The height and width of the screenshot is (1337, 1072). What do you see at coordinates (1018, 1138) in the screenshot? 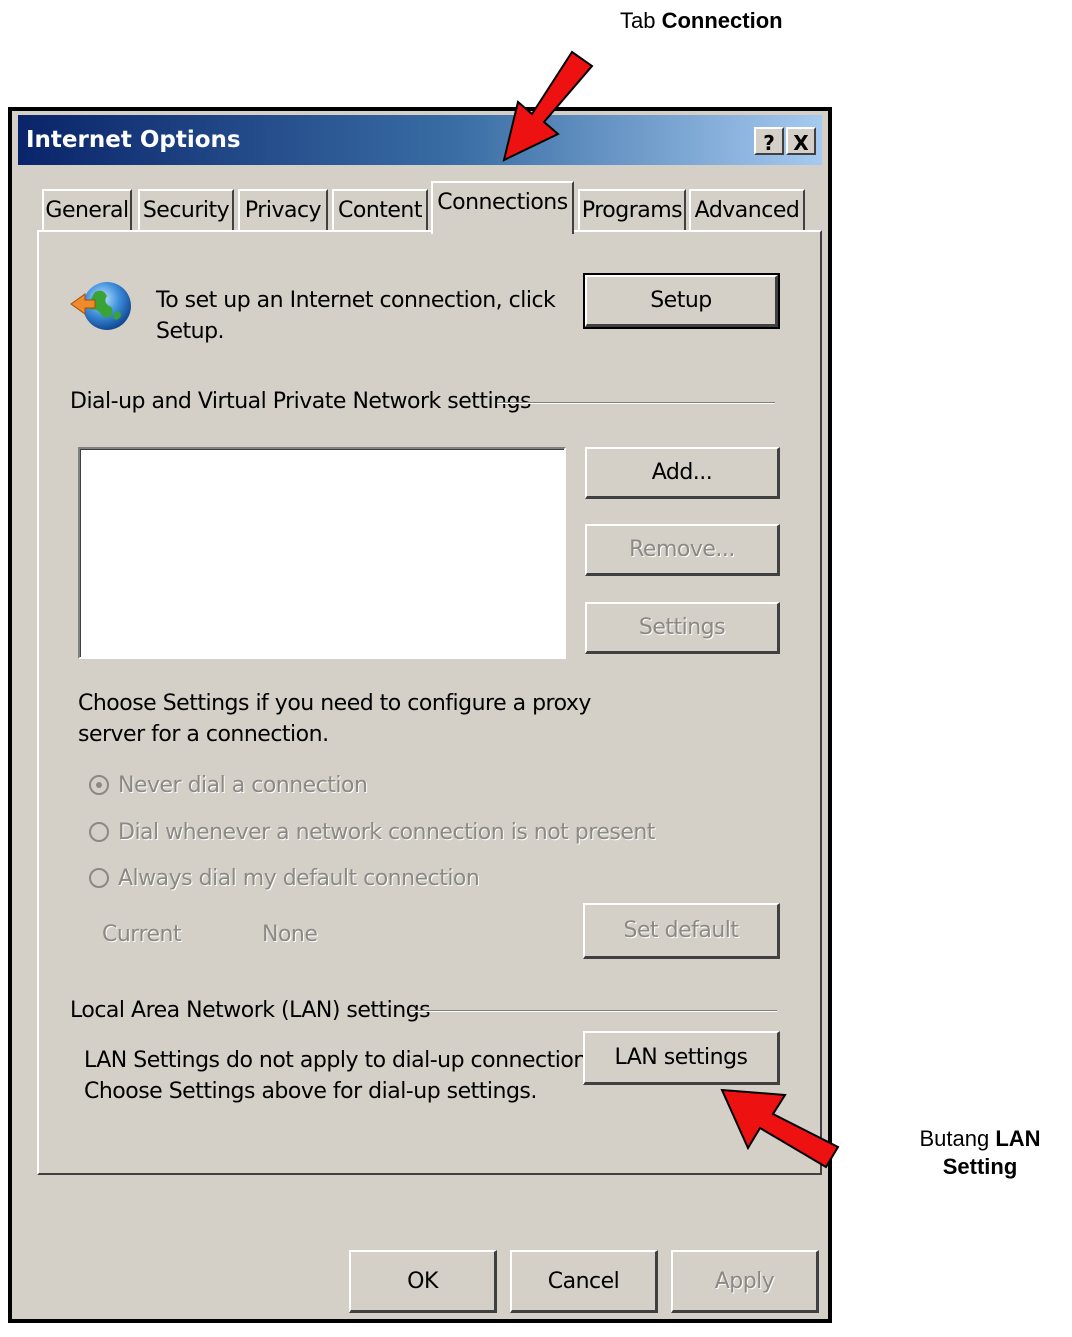
I see `annotation-button-bold-1: LAN` at bounding box center [1018, 1138].